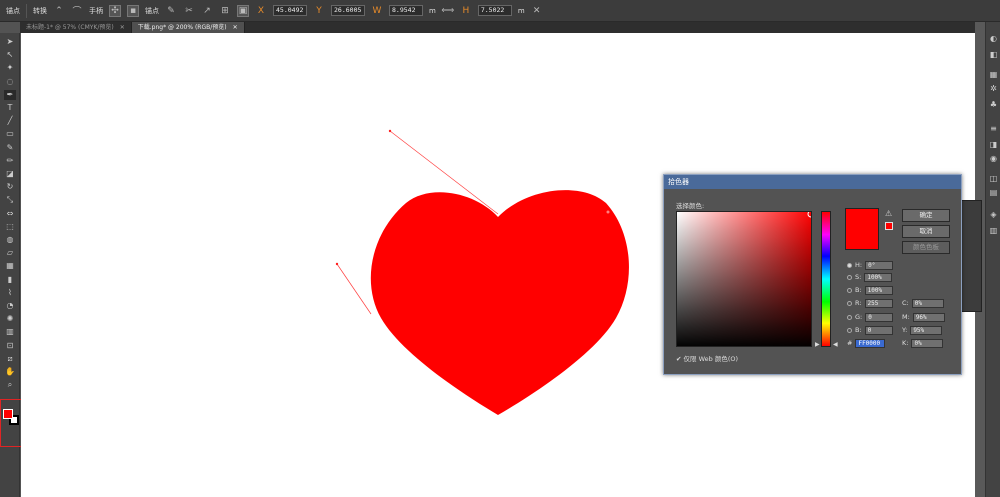 The height and width of the screenshot is (497, 1000). I want to click on color-swatches-button: 颜色色板, so click(926, 247).